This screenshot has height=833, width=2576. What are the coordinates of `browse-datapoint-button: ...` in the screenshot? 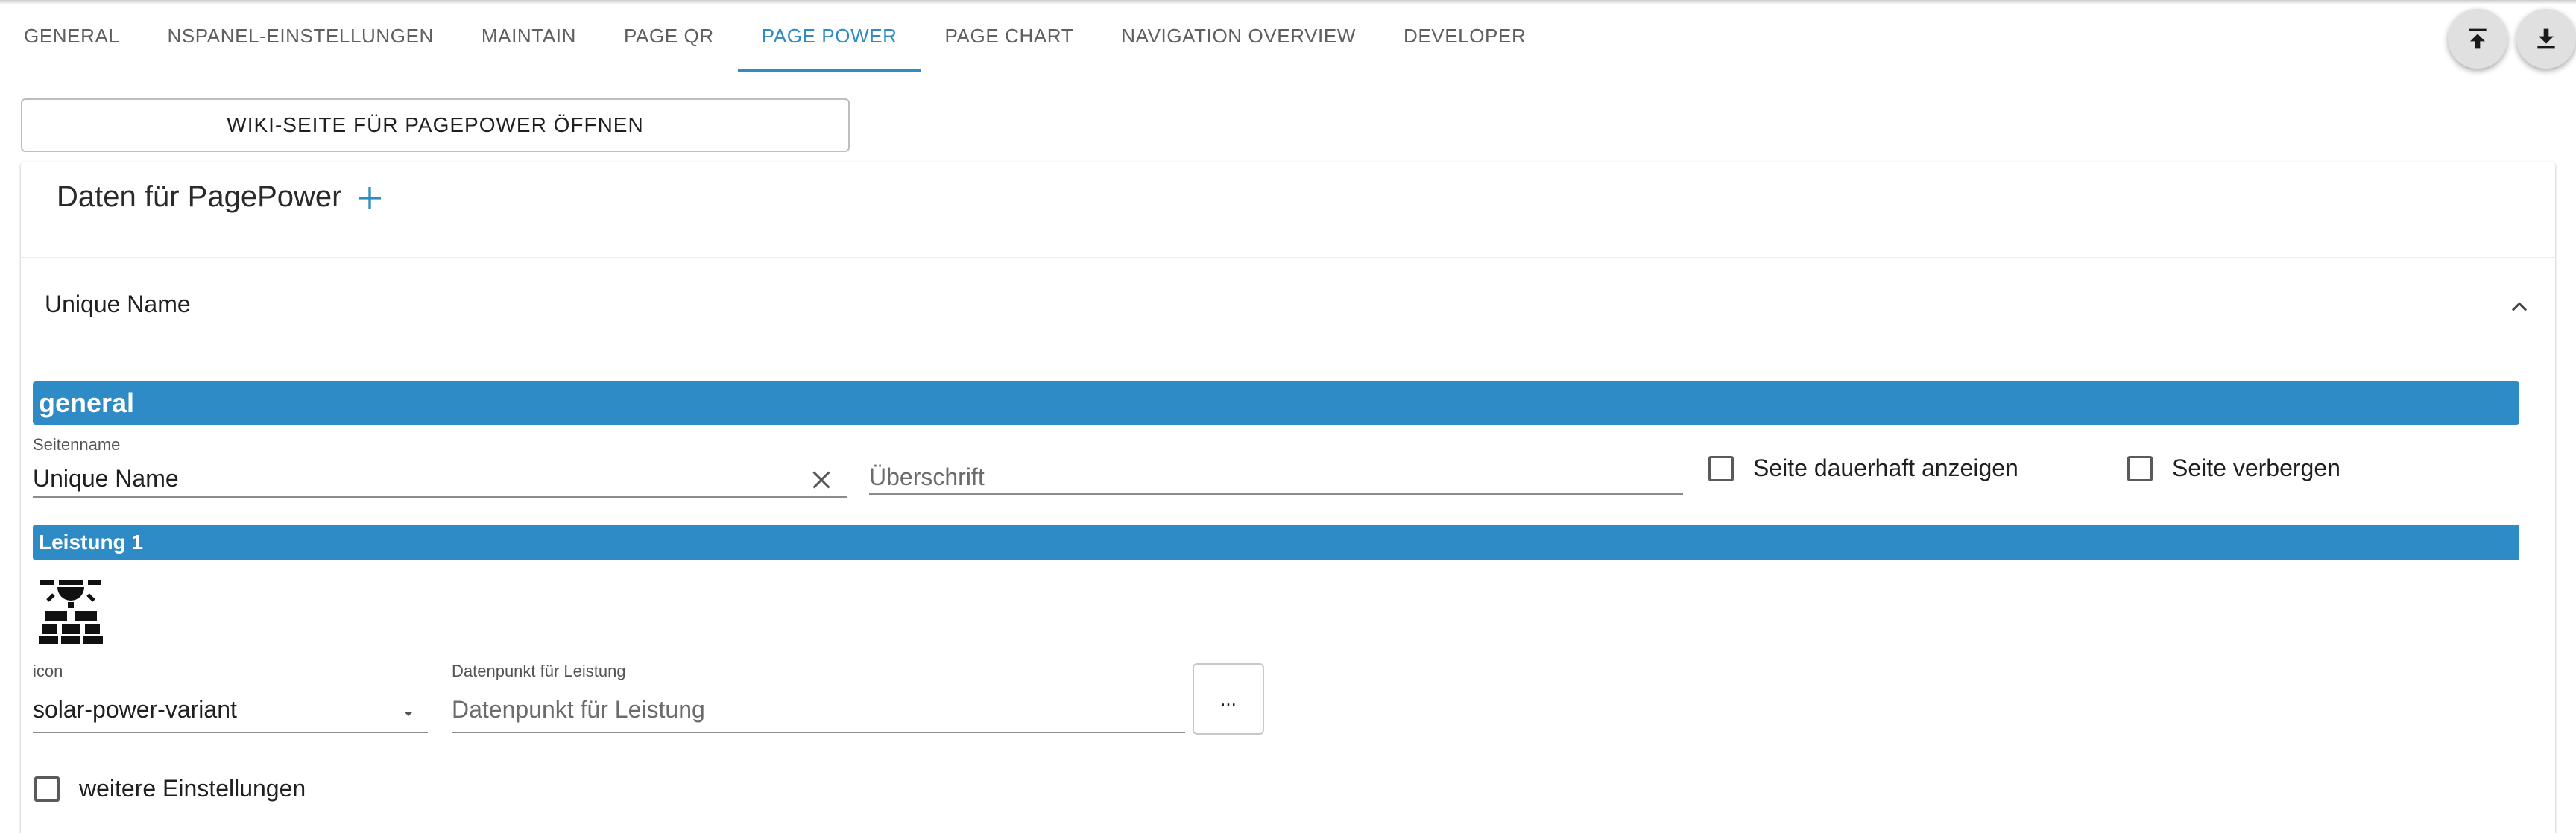 It's located at (1229, 699).